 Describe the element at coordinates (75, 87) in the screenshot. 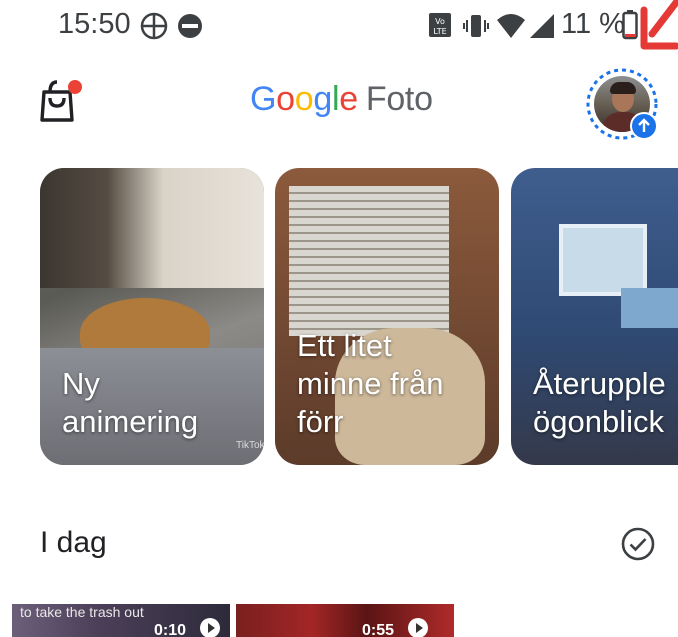

I see `notification-badge` at that location.